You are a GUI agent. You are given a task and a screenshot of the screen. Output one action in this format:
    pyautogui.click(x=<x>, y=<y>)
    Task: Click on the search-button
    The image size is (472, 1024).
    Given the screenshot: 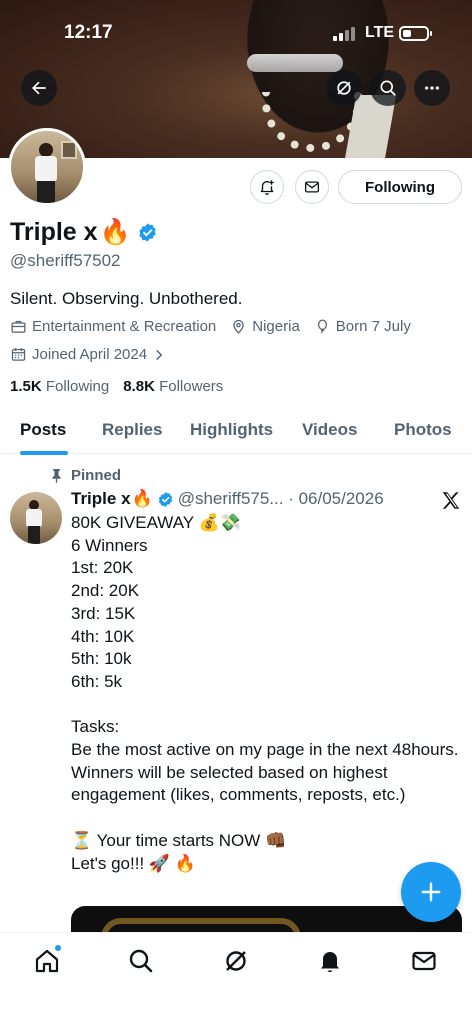 What is the action you would take?
    pyautogui.click(x=388, y=88)
    